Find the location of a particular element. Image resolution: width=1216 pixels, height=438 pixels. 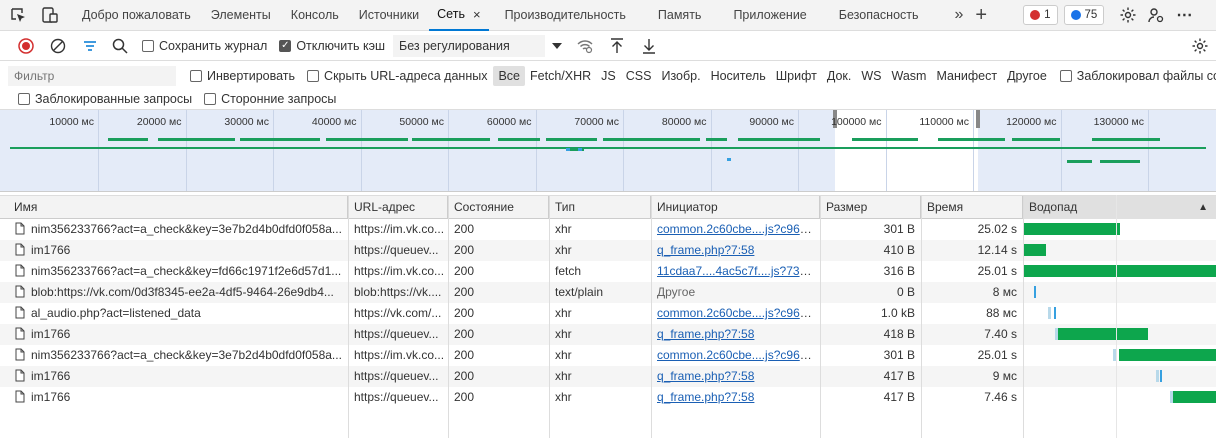

invert-checkbox: Инвертировать is located at coordinates (242, 76).